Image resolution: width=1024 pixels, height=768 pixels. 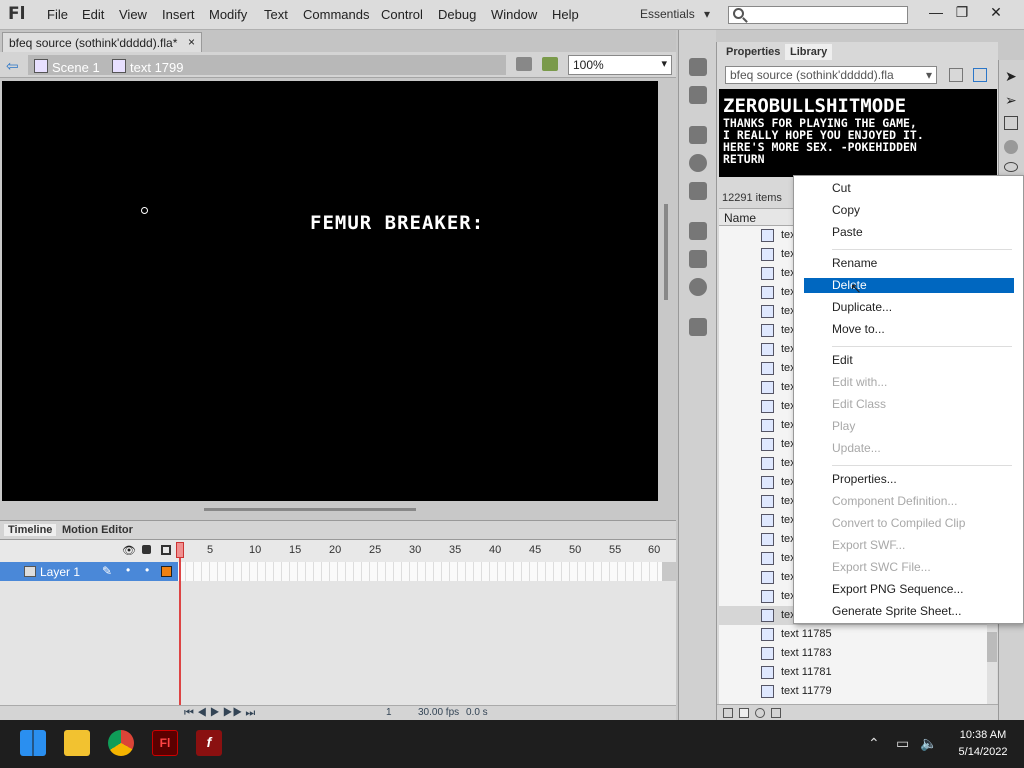 What do you see at coordinates (1011, 167) in the screenshot?
I see `lasso-tool-icon` at bounding box center [1011, 167].